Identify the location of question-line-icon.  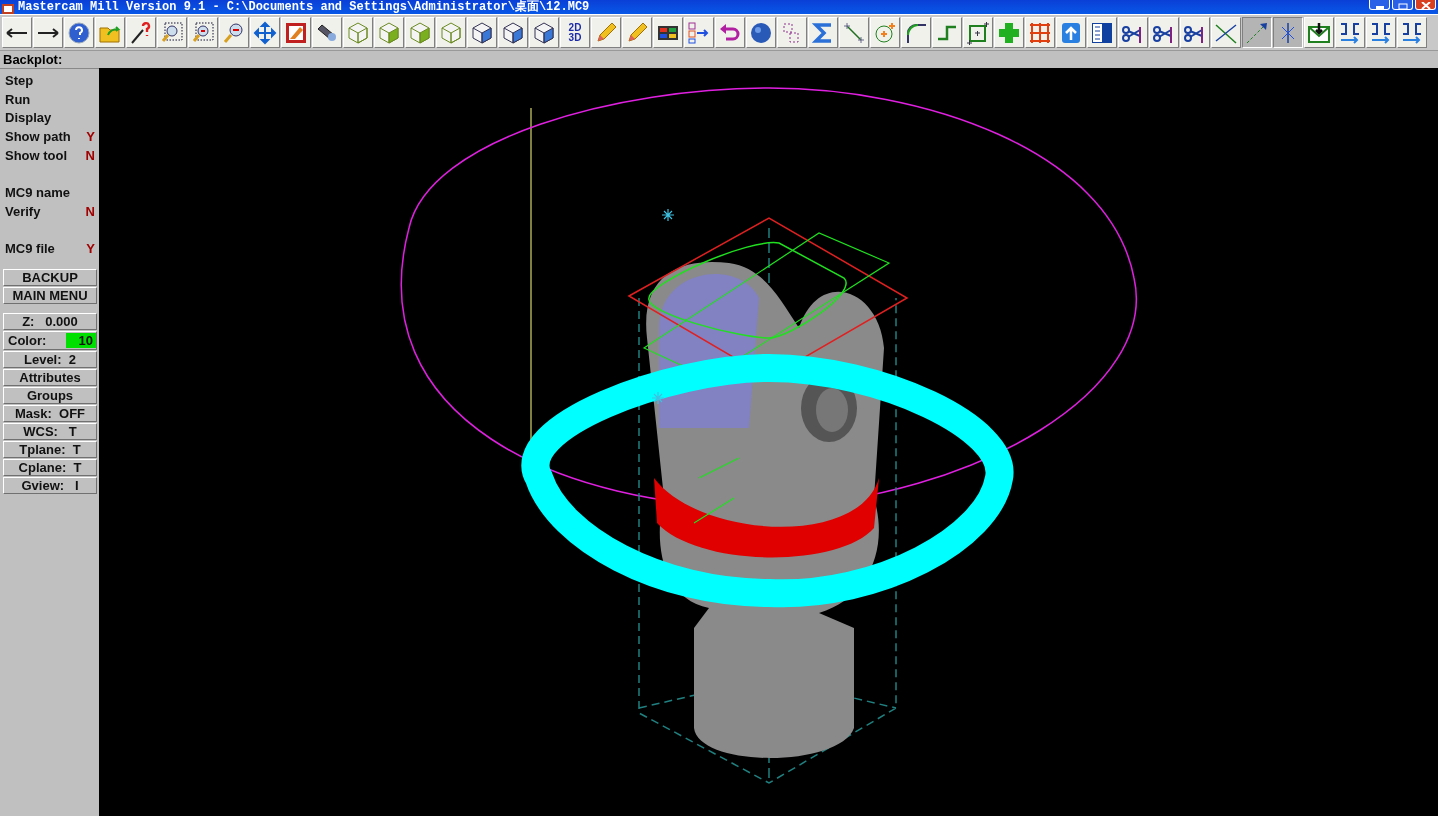
(141, 32).